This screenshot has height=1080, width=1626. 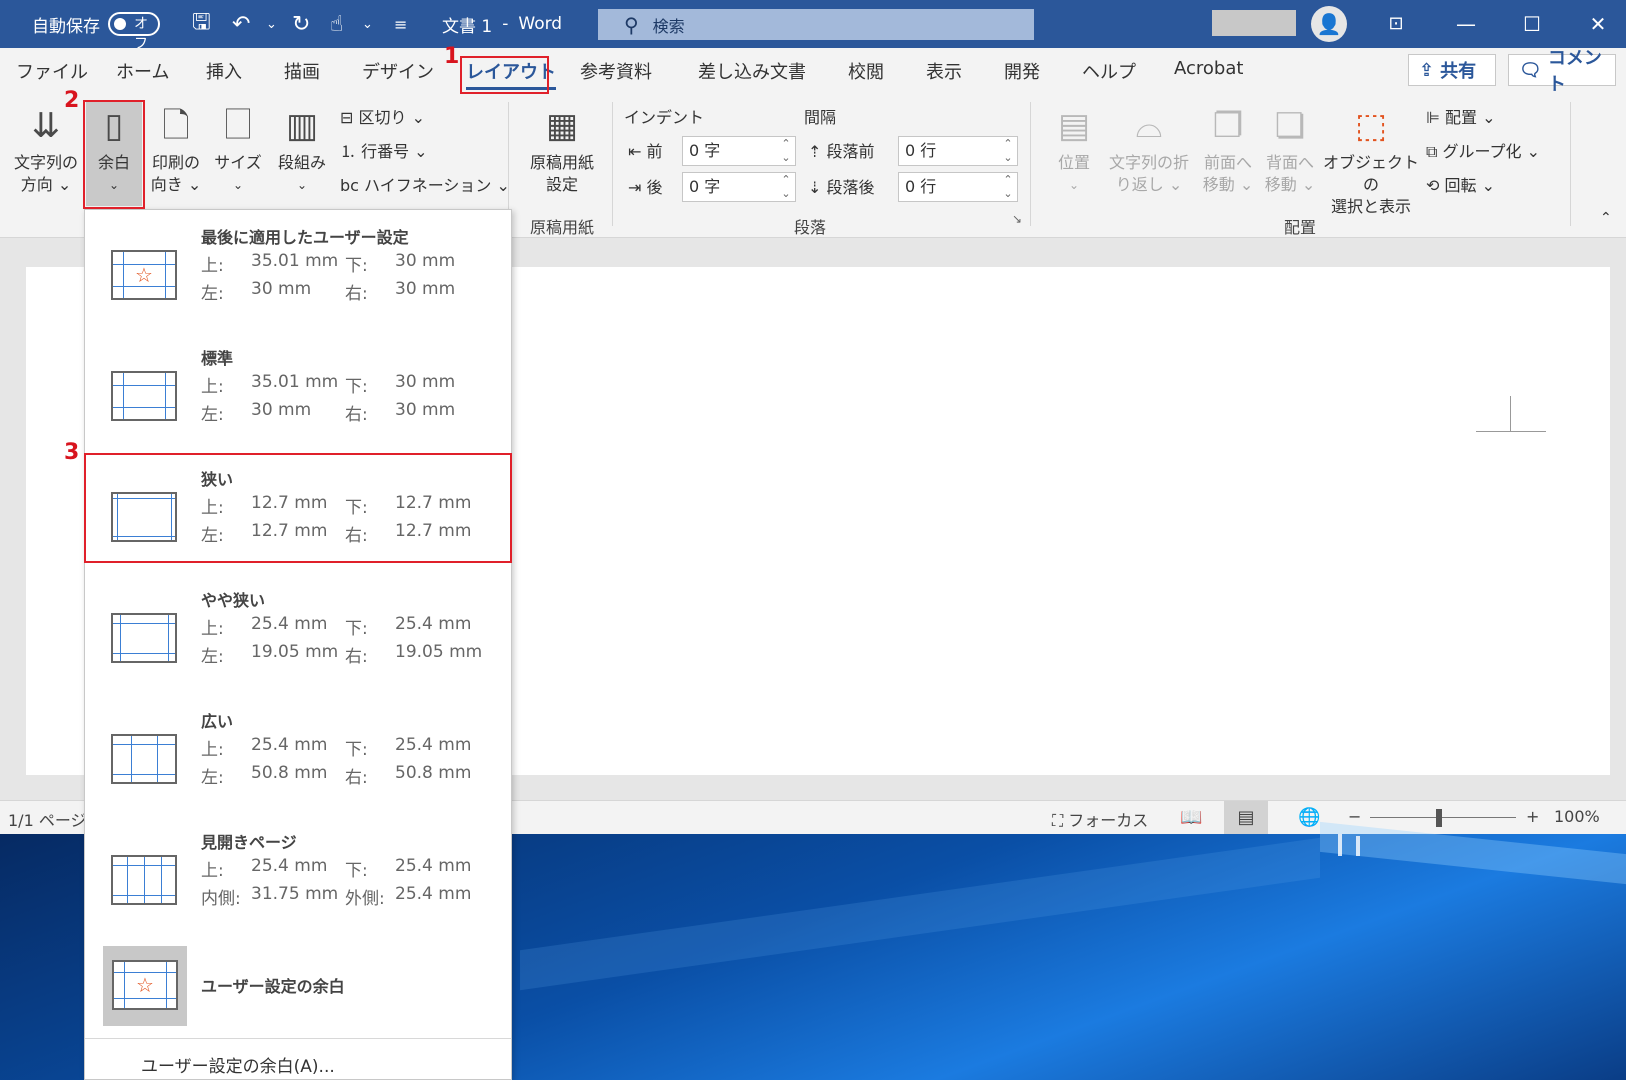 What do you see at coordinates (46, 148) in the screenshot?
I see `text-direction-button: ⇊ 文字列の 方向 ⌄` at bounding box center [46, 148].